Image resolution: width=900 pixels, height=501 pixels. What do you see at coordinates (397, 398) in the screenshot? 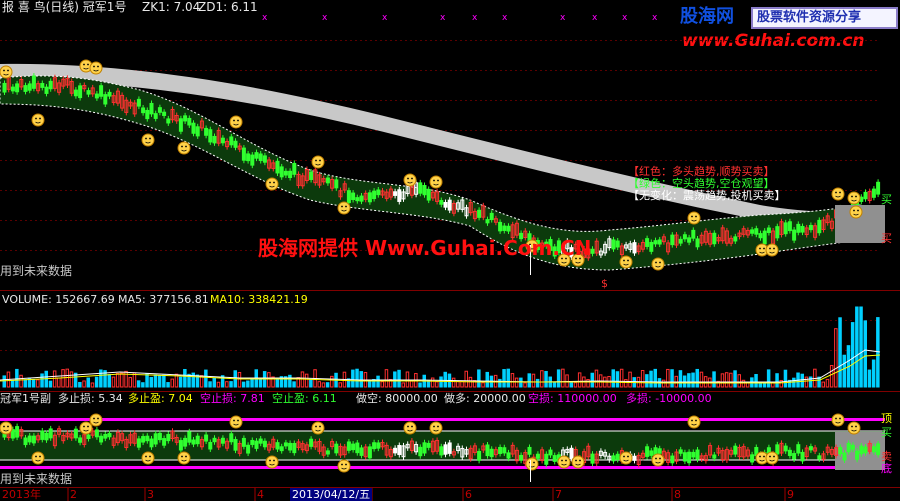
I see `do-short-value: 做空: 80000.00` at bounding box center [397, 398].